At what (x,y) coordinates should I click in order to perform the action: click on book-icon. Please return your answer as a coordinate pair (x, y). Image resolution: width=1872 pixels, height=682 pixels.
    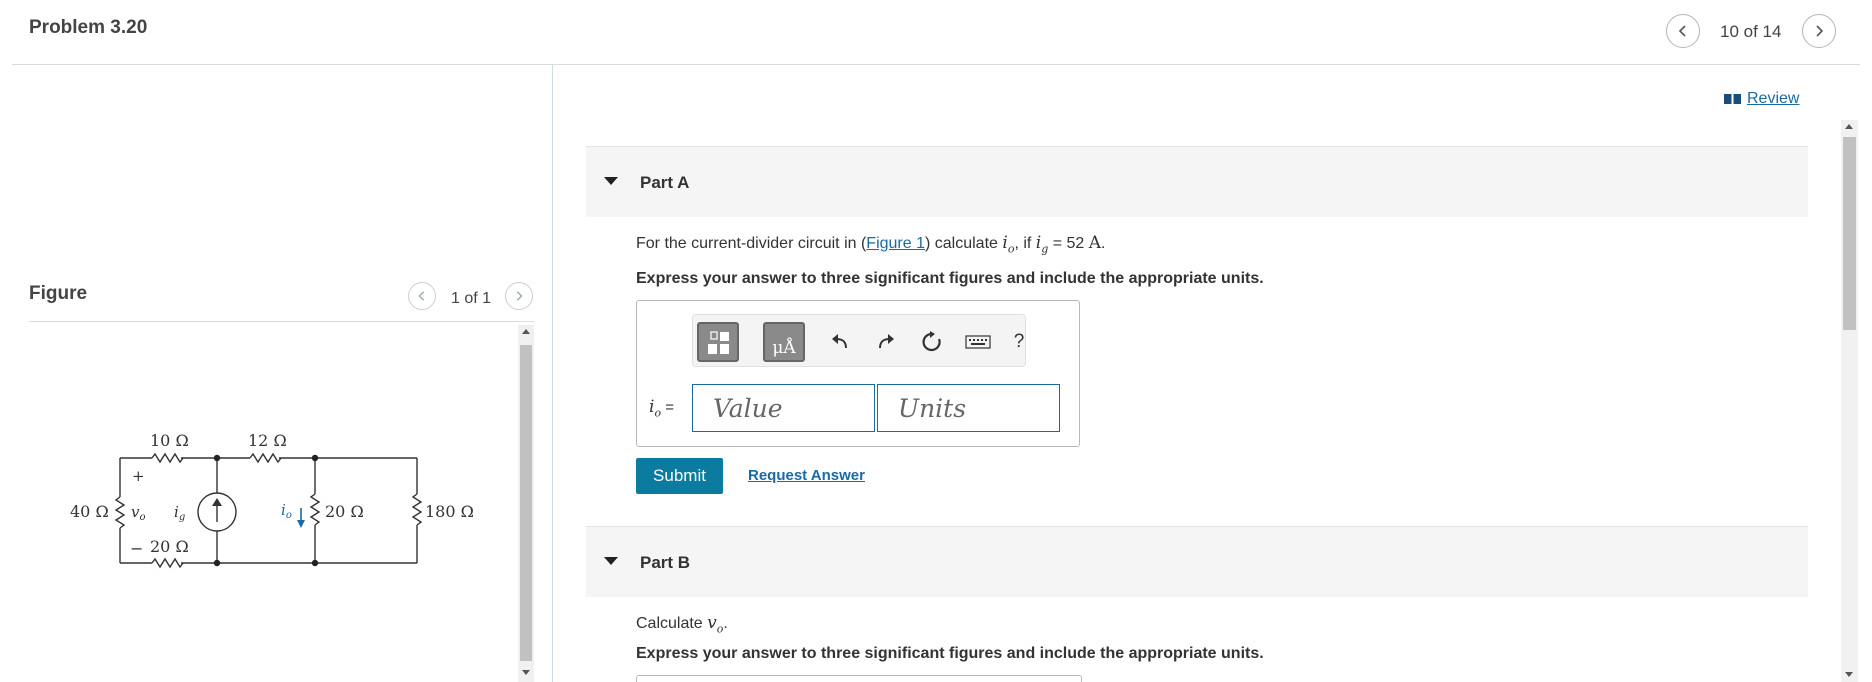
    Looking at the image, I should click on (1732, 99).